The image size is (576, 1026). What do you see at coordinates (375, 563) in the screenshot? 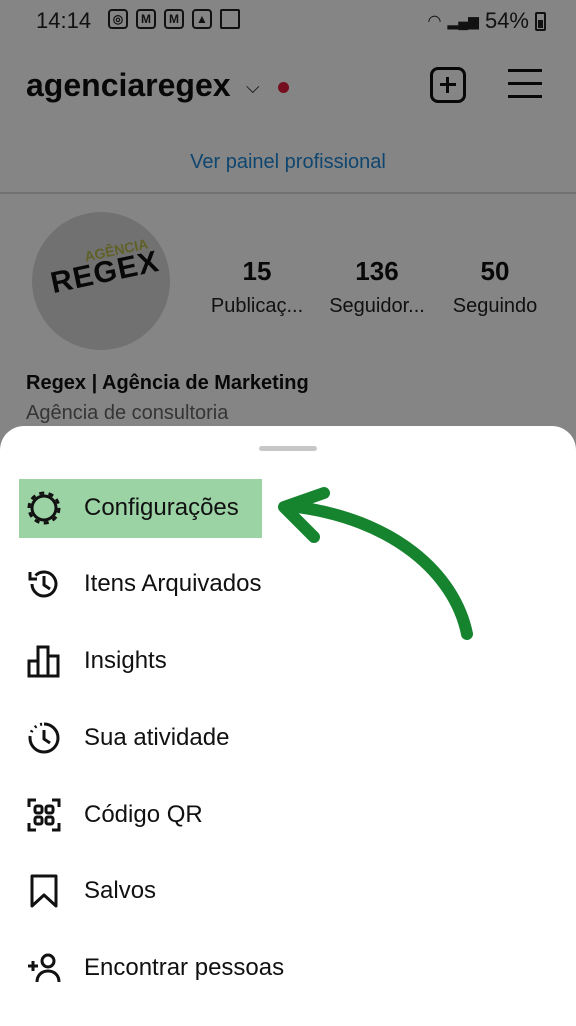
I see `green-arrow-annotation` at bounding box center [375, 563].